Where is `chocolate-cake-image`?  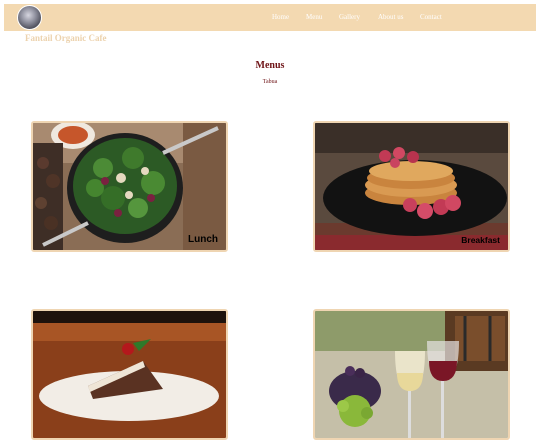
chocolate-cake-image is located at coordinates (129, 374).